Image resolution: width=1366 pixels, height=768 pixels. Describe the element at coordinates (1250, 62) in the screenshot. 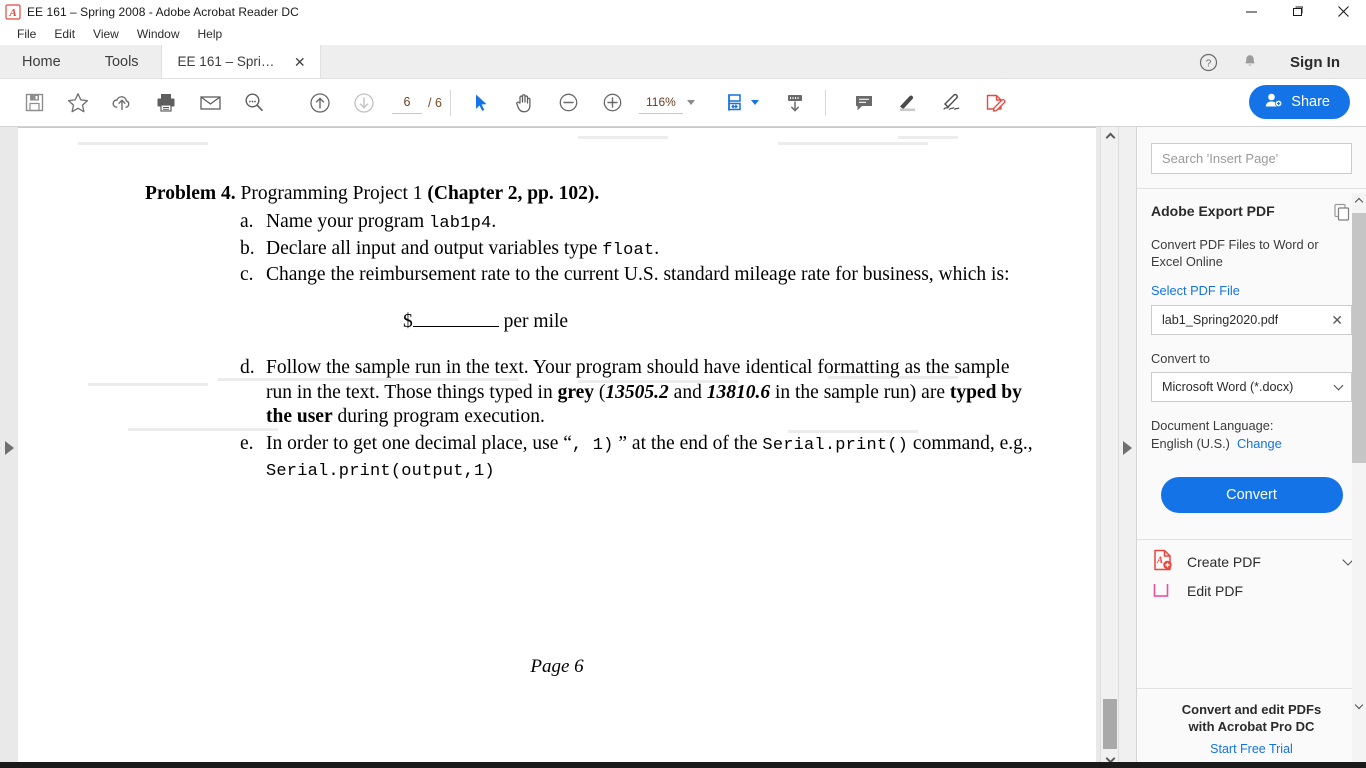

I see `notification-bell-icon` at that location.